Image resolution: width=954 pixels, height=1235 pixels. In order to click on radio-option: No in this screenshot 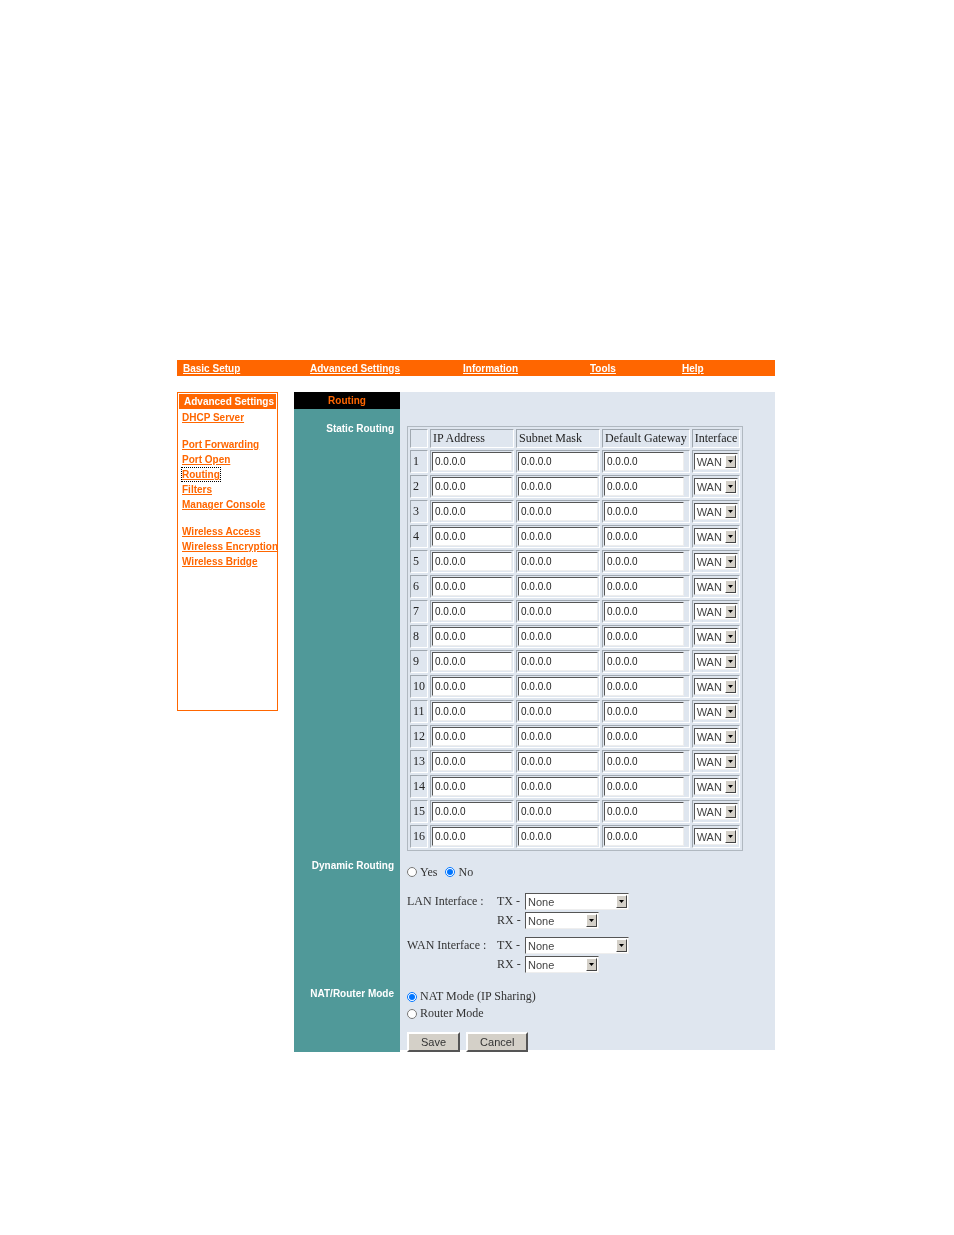, I will do `click(459, 872)`.